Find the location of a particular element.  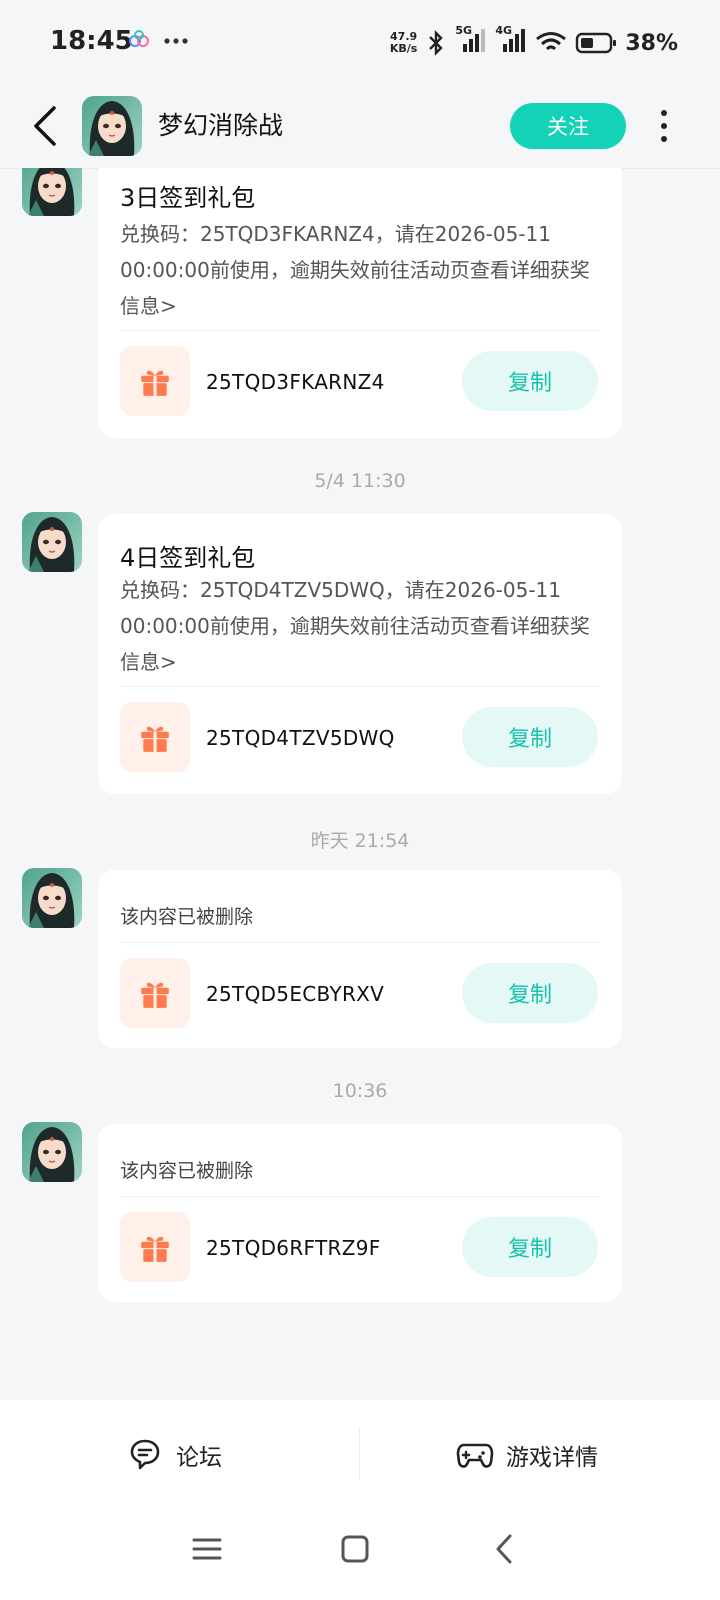

signal-5g-icon: 5G is located at coordinates (471, 41).